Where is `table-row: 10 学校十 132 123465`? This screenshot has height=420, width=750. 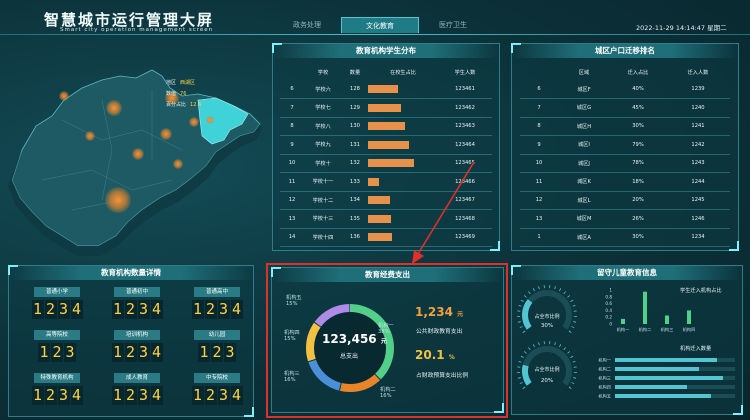 table-row: 10 学校十 132 123465 is located at coordinates (386, 163).